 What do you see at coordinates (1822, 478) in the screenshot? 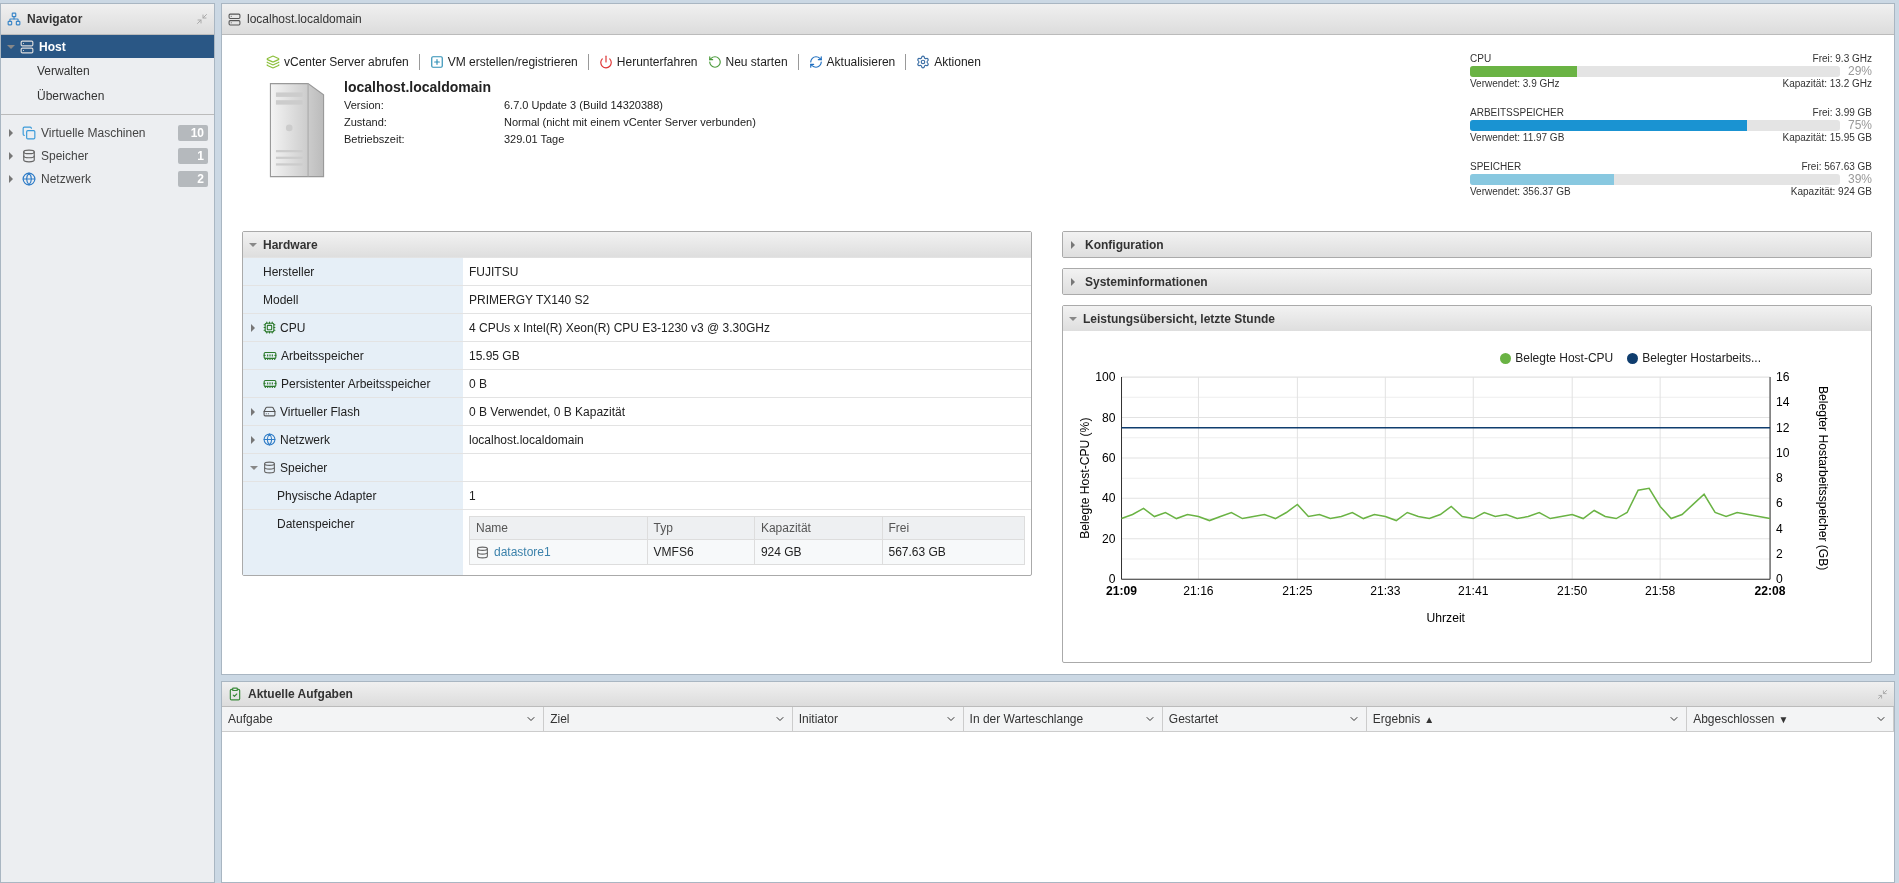
I see `y-axis-label: Belegter Hostarbeitsspeicher (GB)` at bounding box center [1822, 478].